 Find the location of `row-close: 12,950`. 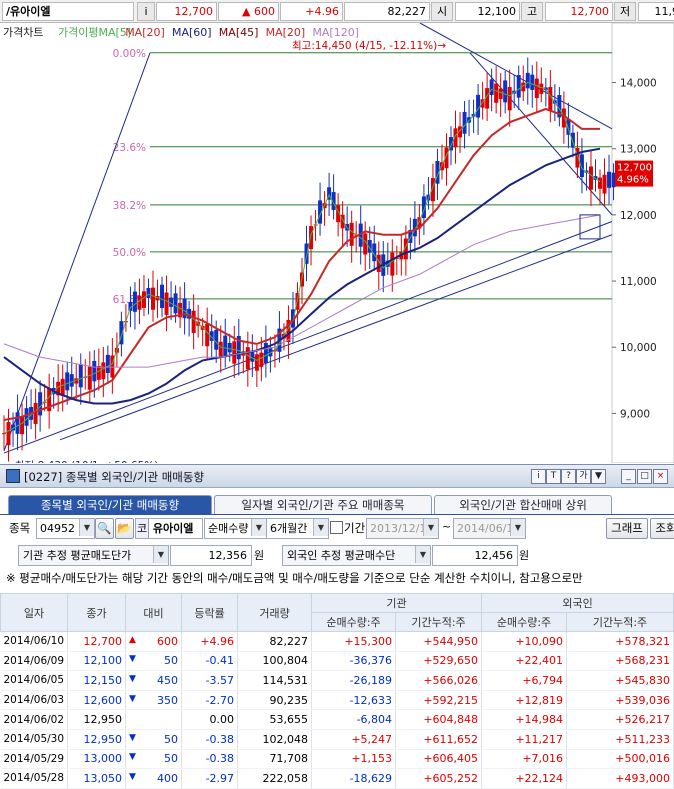

row-close: 12,950 is located at coordinates (97, 739).